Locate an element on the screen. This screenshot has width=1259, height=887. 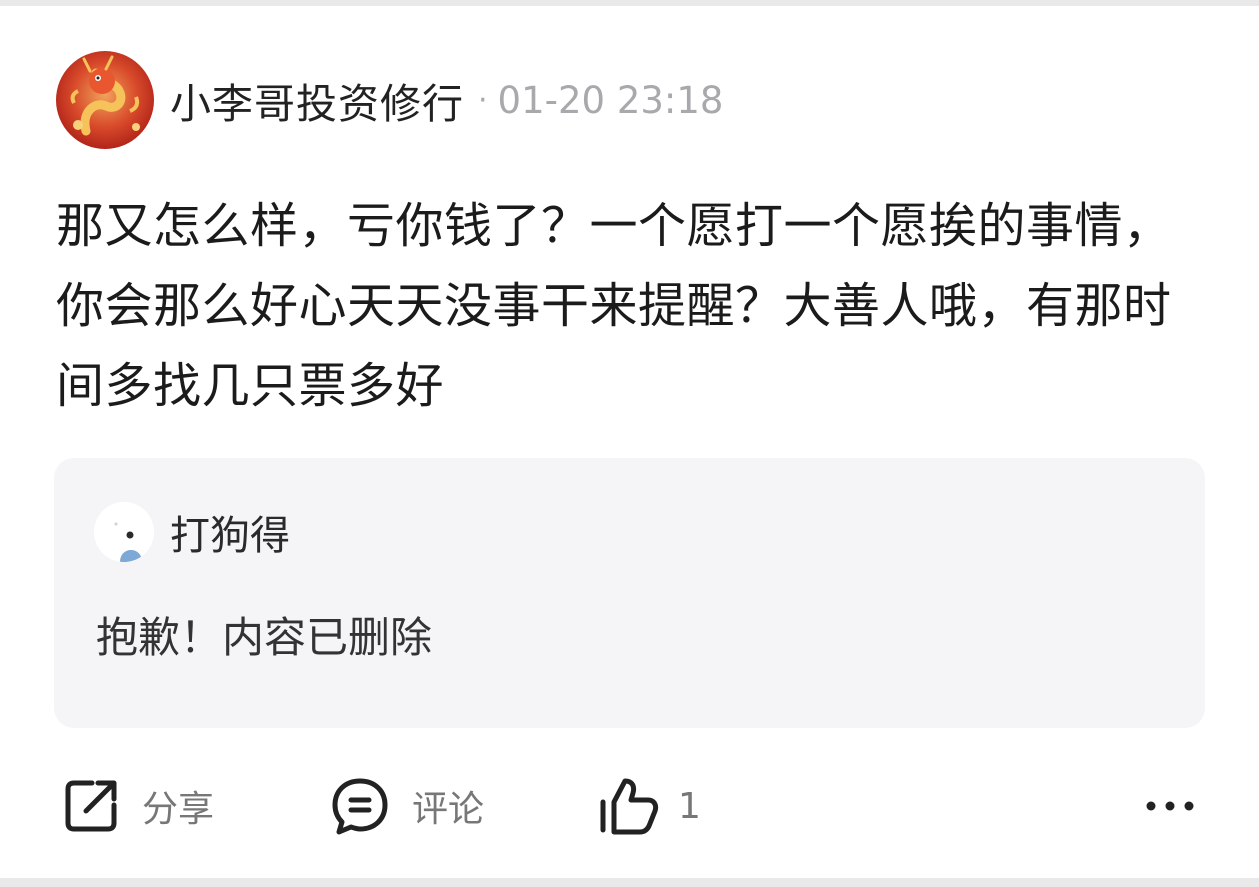
quoted-author-name: 打狗得 is located at coordinates (230, 532).